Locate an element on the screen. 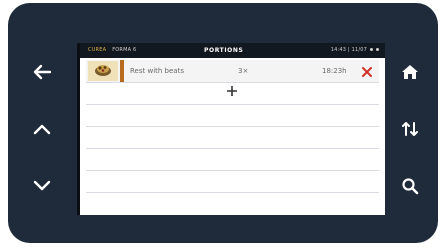 The width and height of the screenshot is (447, 250). scroll-up-button is located at coordinates (42, 129).